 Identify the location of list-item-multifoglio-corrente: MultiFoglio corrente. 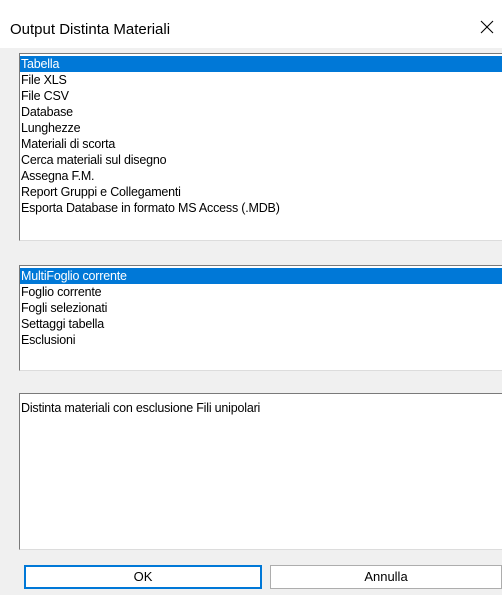
(261, 276).